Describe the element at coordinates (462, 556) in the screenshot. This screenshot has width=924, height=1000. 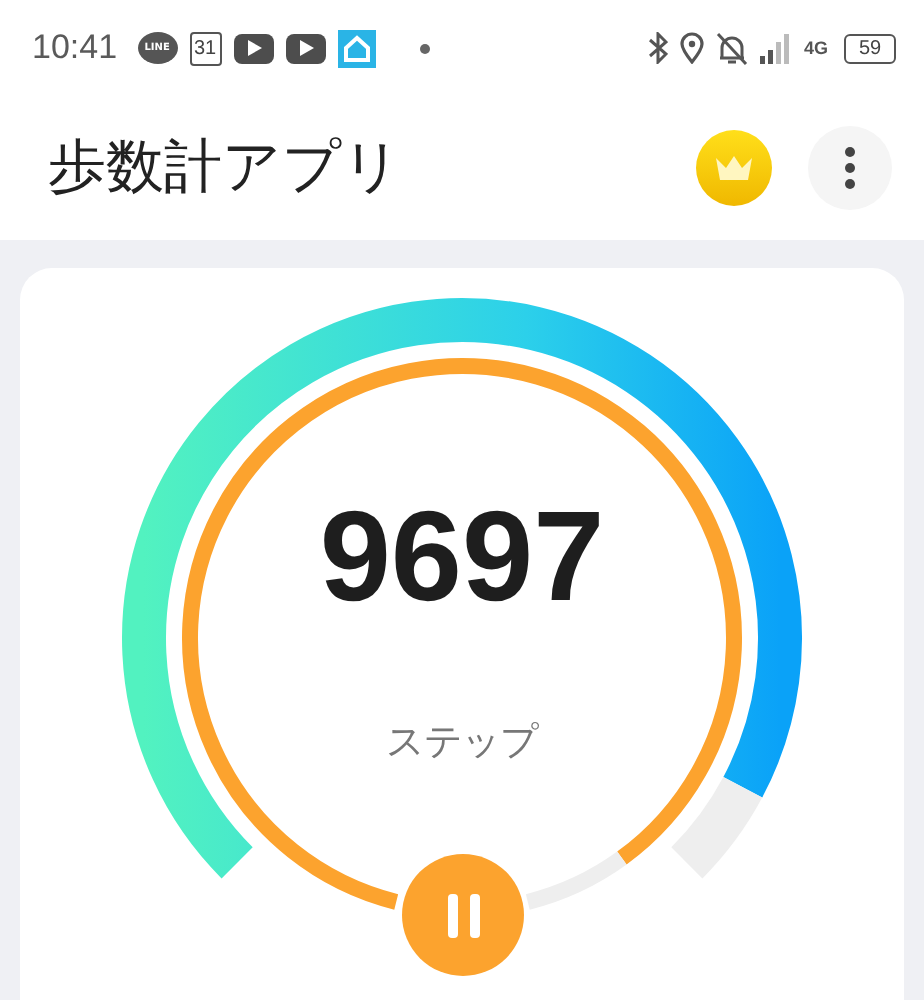
I see `step-count: 9697` at that location.